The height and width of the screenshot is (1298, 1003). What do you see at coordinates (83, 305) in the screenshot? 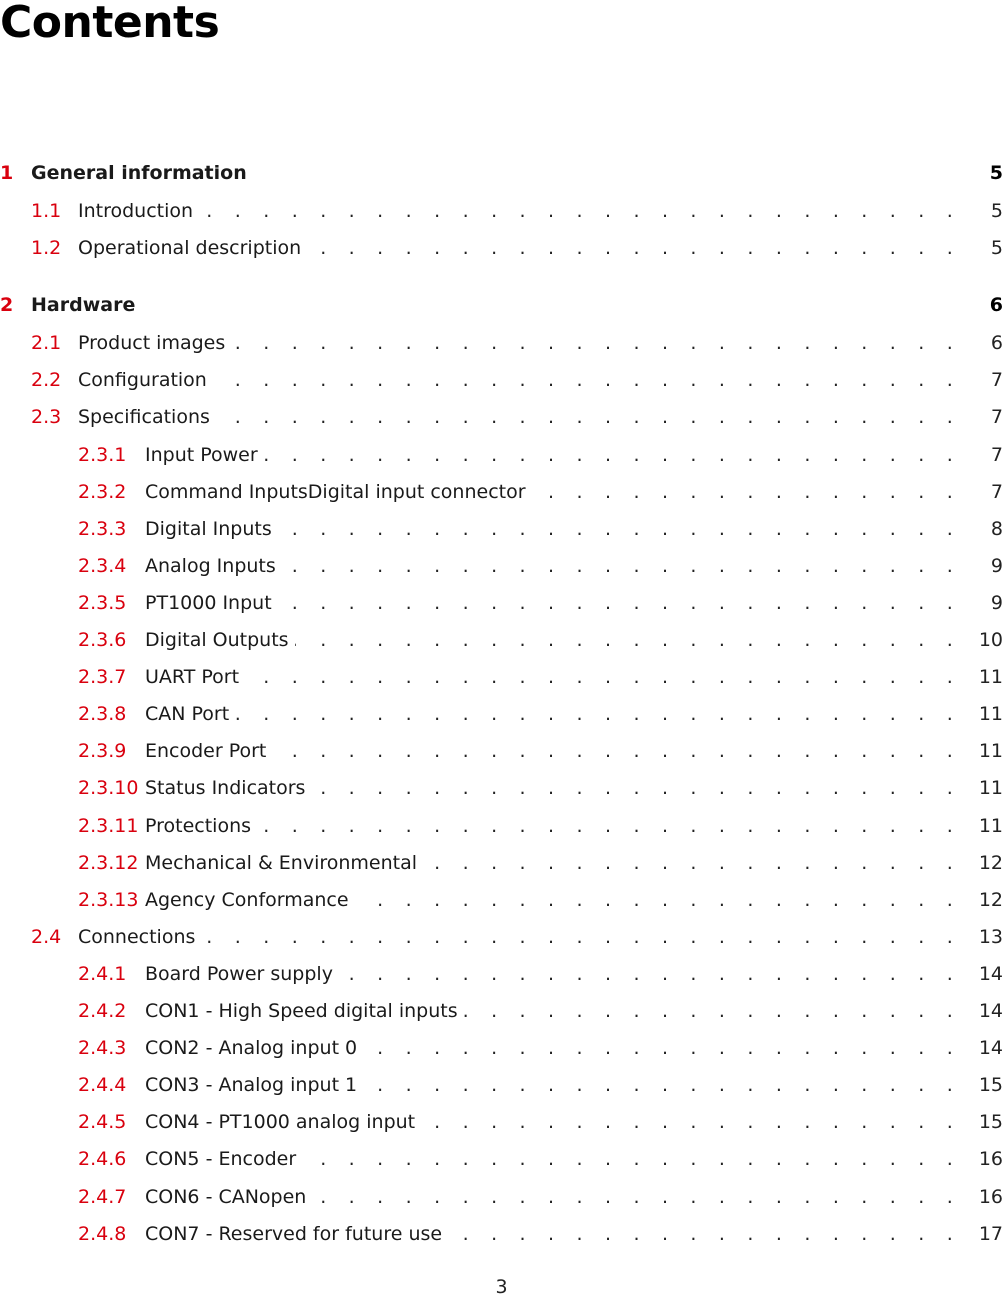
I see `toc-entry-link: Hardware` at bounding box center [83, 305].